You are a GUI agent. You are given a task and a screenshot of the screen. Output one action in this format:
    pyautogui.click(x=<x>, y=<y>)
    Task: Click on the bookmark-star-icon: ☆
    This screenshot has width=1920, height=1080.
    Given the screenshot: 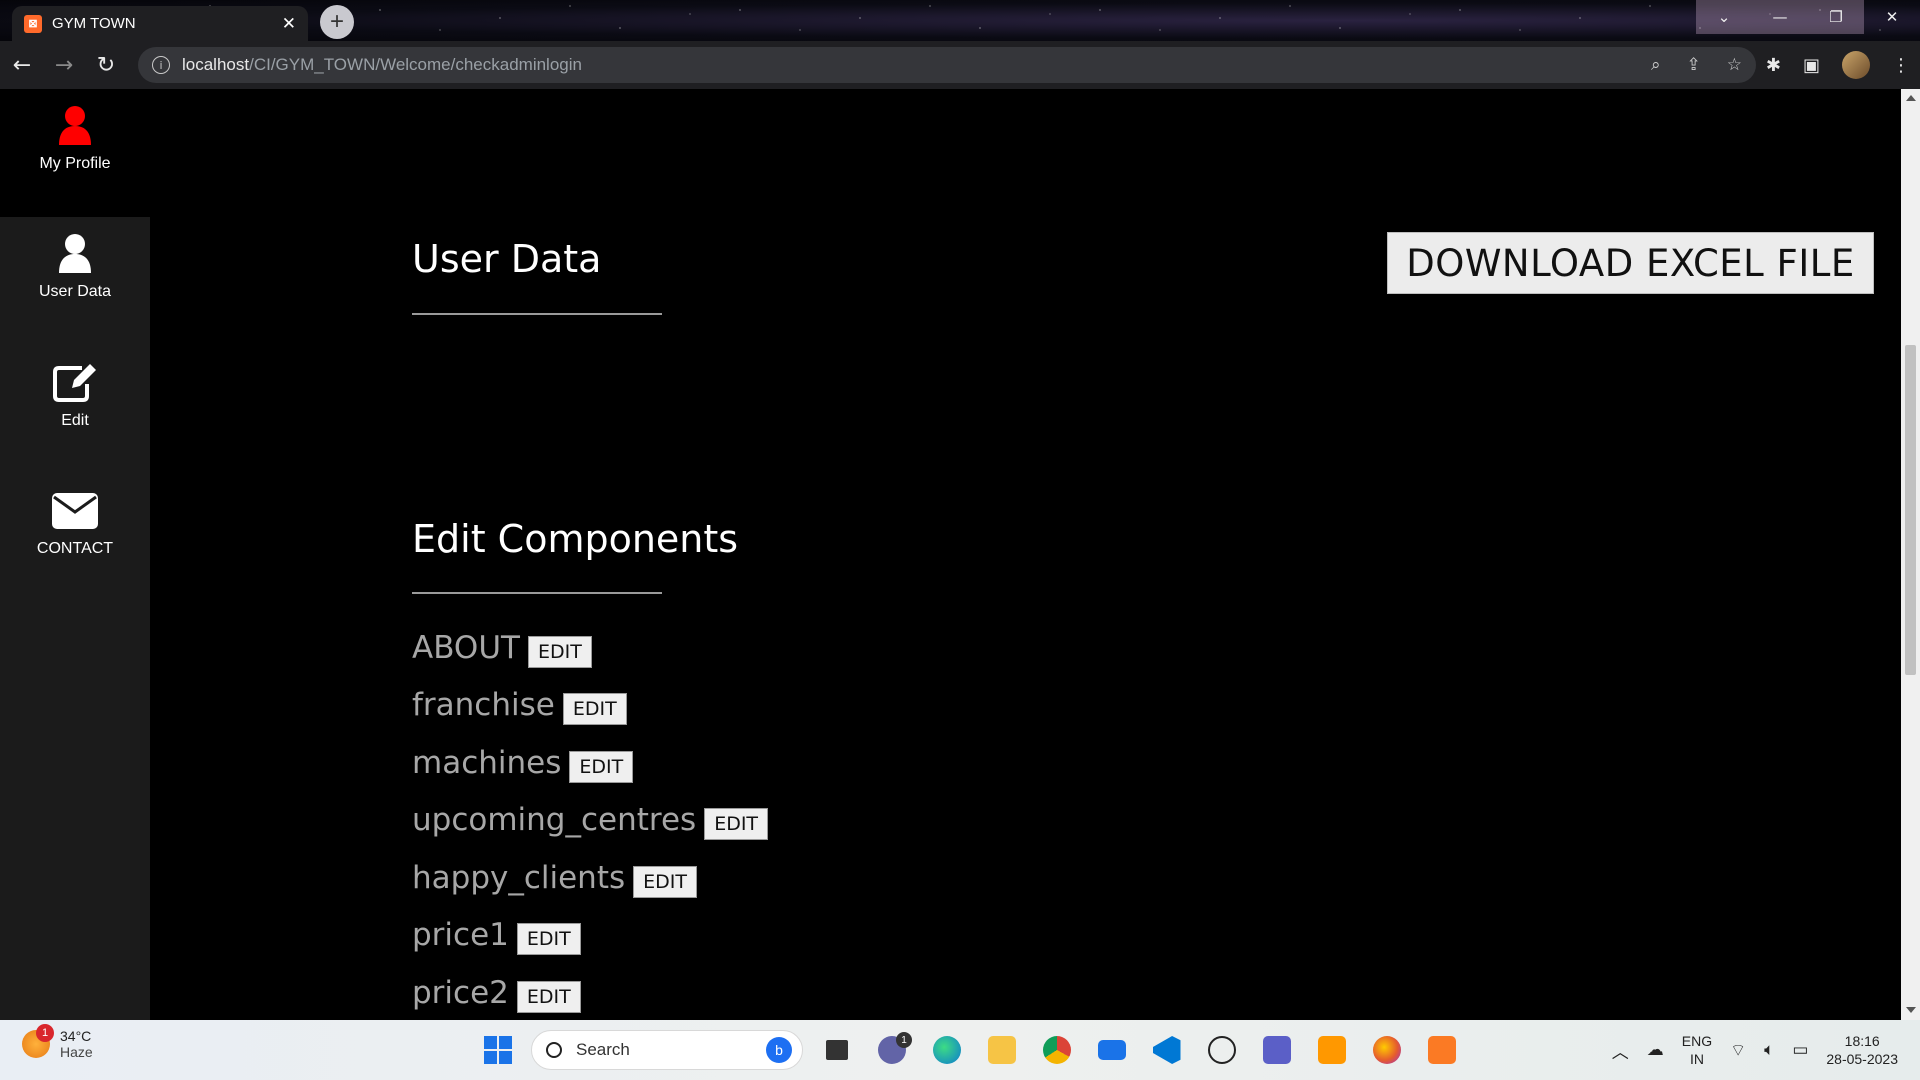 What is the action you would take?
    pyautogui.click(x=1734, y=65)
    